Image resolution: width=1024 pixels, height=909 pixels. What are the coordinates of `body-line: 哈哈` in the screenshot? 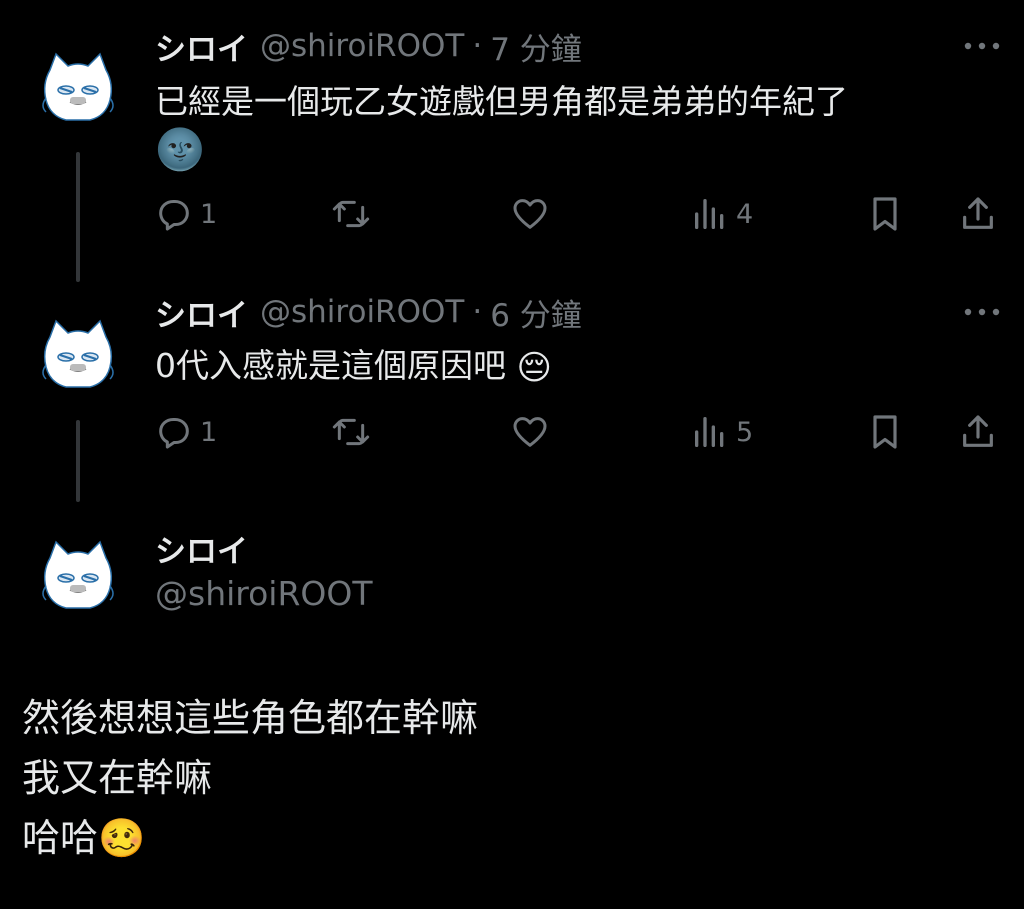 It's located at (60, 838).